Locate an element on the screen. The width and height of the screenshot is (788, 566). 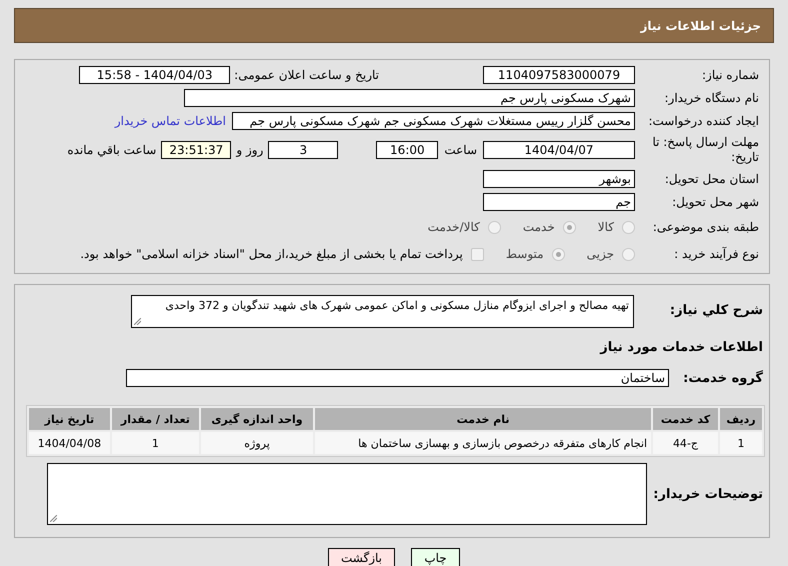
text-field: 3 is located at coordinates (303, 150).